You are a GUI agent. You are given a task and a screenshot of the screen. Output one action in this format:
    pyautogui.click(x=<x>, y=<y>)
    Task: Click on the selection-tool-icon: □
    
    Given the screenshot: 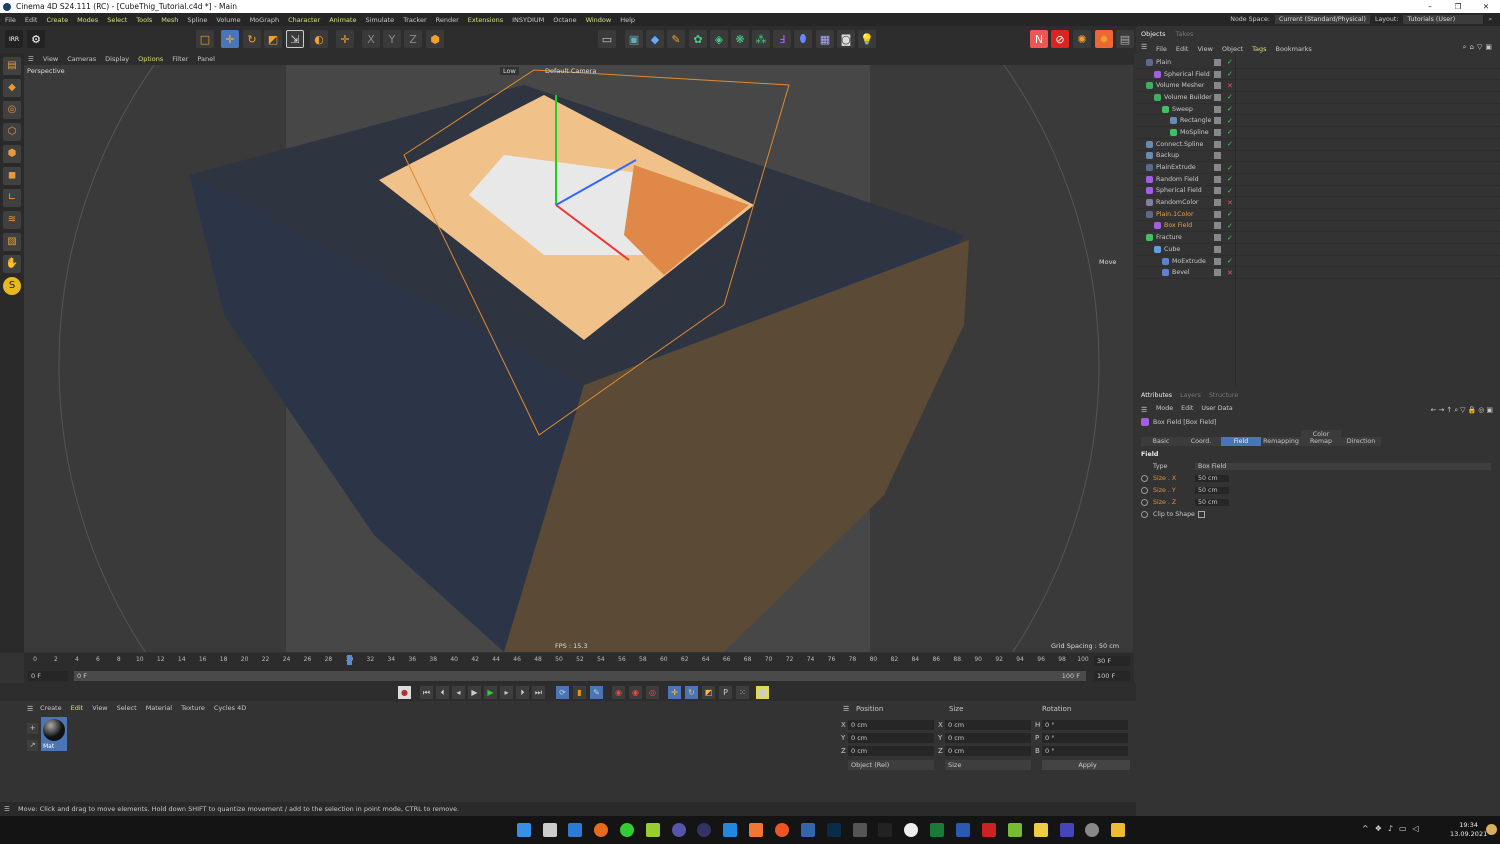 What is the action you would take?
    pyautogui.click(x=205, y=39)
    